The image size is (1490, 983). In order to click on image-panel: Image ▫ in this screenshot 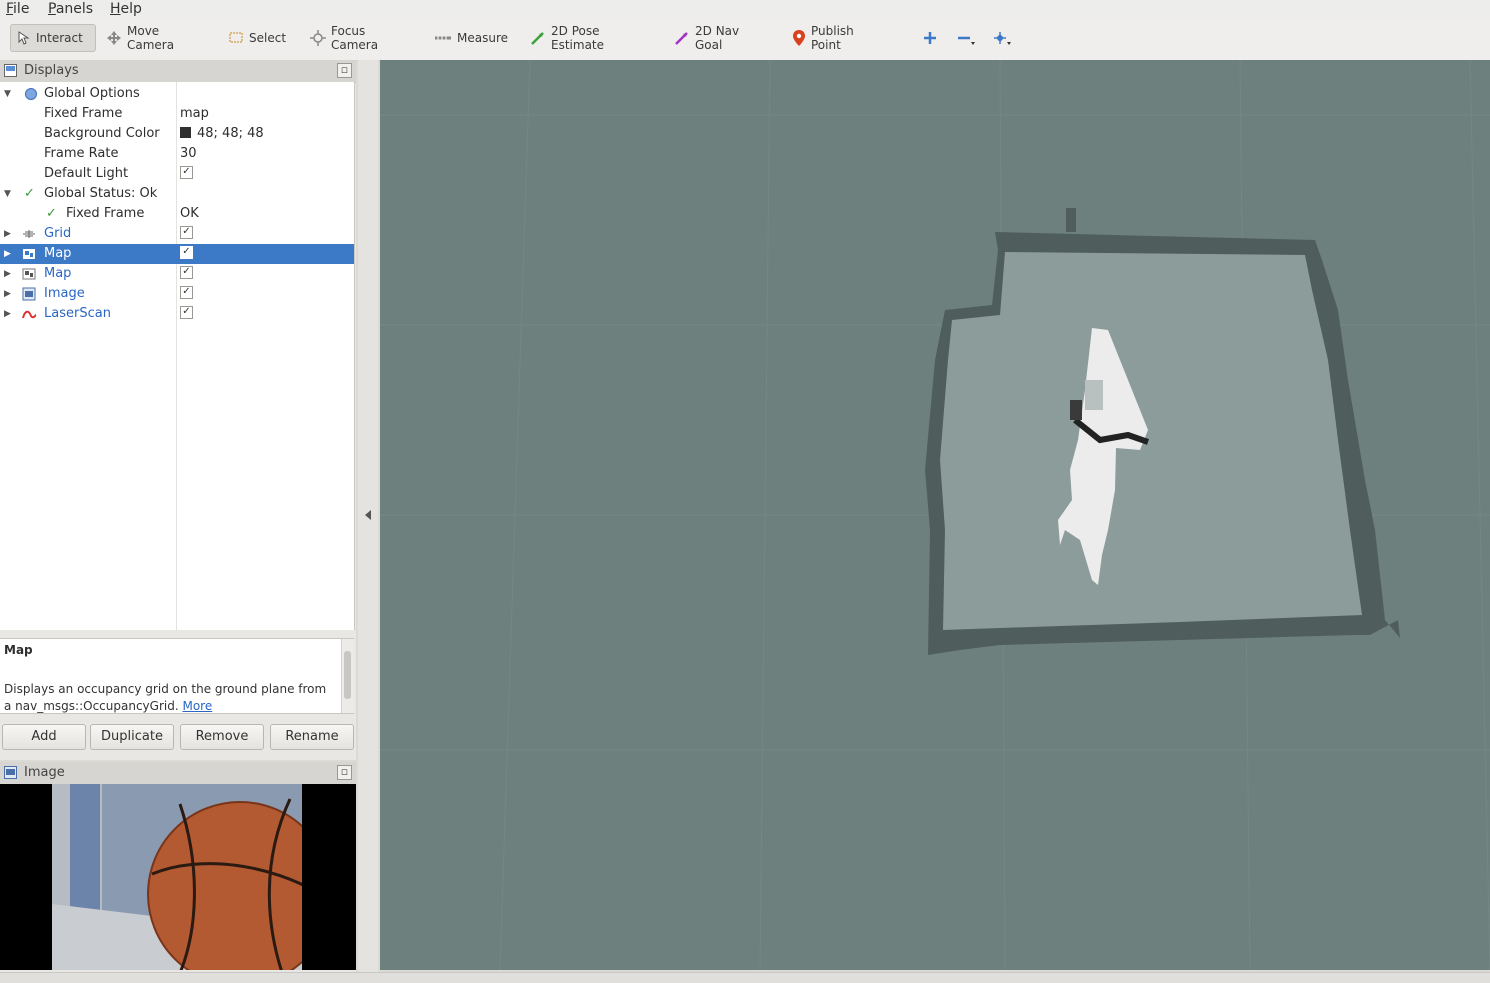, I will do `click(178, 867)`.